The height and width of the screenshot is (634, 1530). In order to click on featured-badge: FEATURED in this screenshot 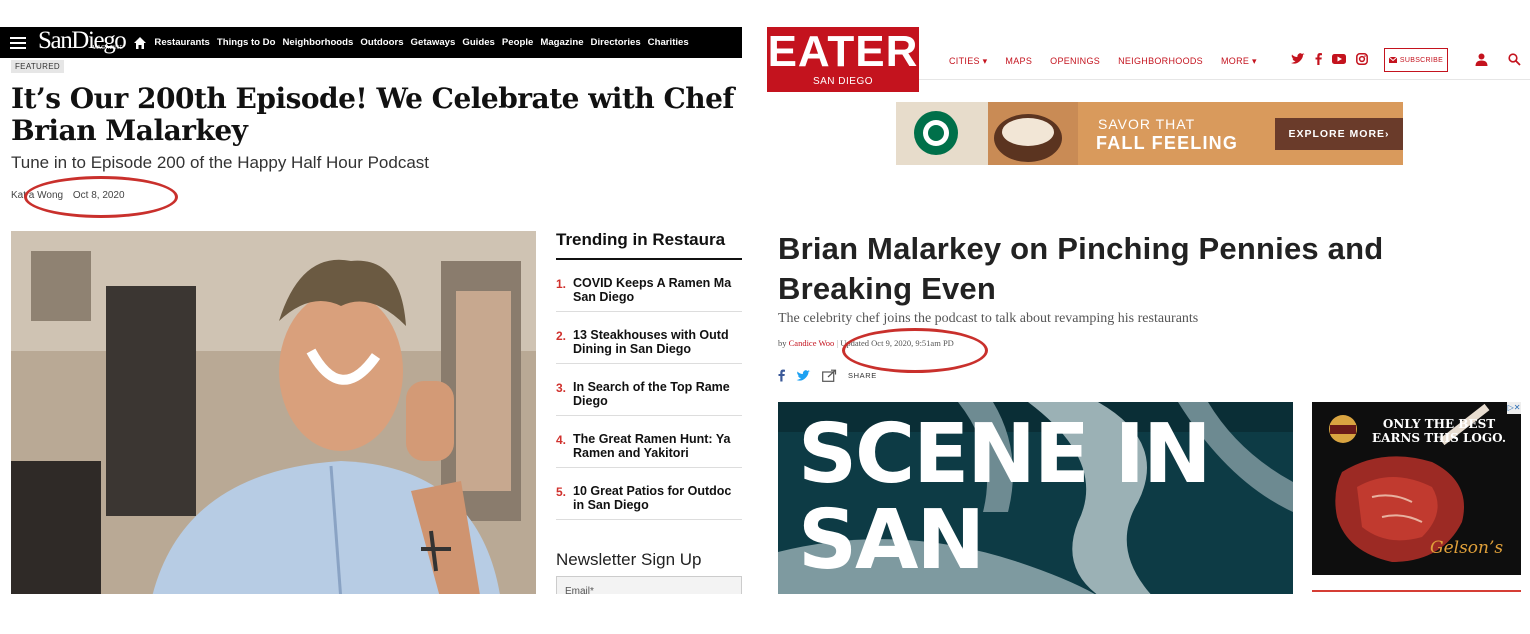, I will do `click(37, 66)`.